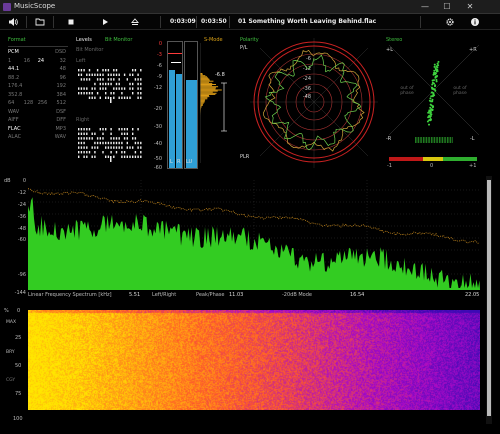 The image size is (500, 434). What do you see at coordinates (164, 295) in the screenshot?
I see `spectrum-mode-left-right: Left/Right` at bounding box center [164, 295].